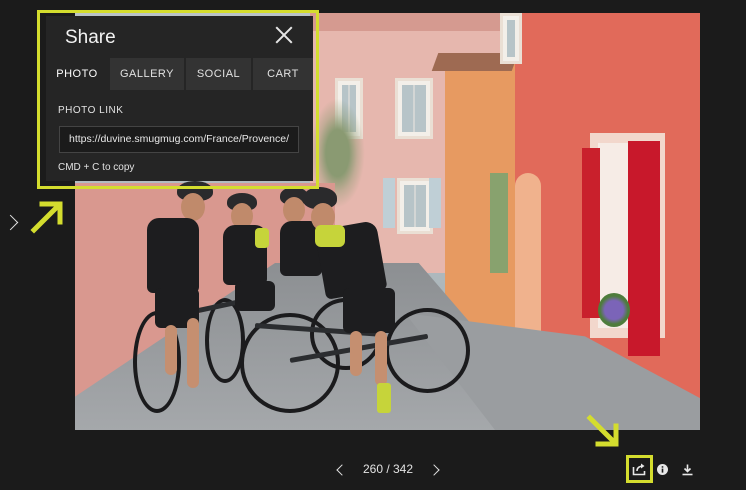 The image size is (746, 490). Describe the element at coordinates (427, 350) in the screenshot. I see `photo-bike-wheel` at that location.